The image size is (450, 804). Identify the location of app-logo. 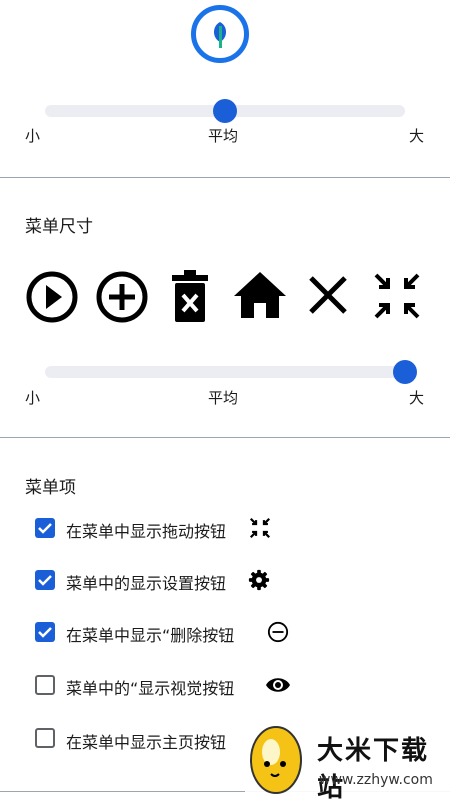
(220, 34).